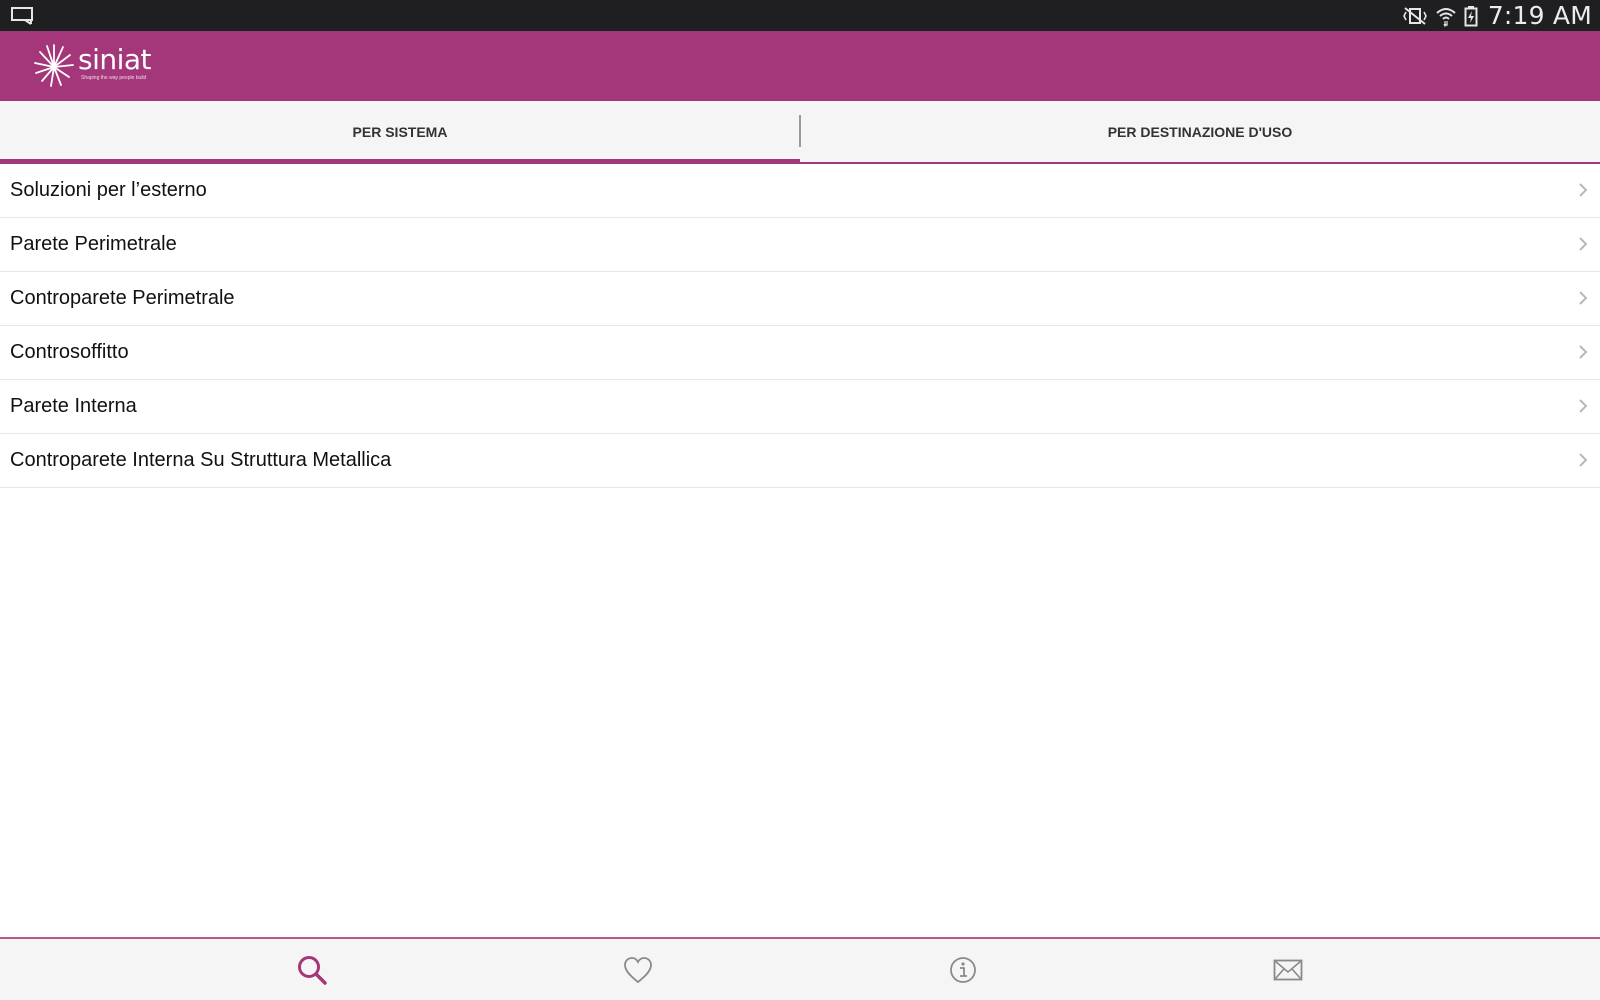 Image resolution: width=1600 pixels, height=1000 pixels. What do you see at coordinates (800, 191) in the screenshot?
I see `list-item: Soluzioni per l’esterno` at bounding box center [800, 191].